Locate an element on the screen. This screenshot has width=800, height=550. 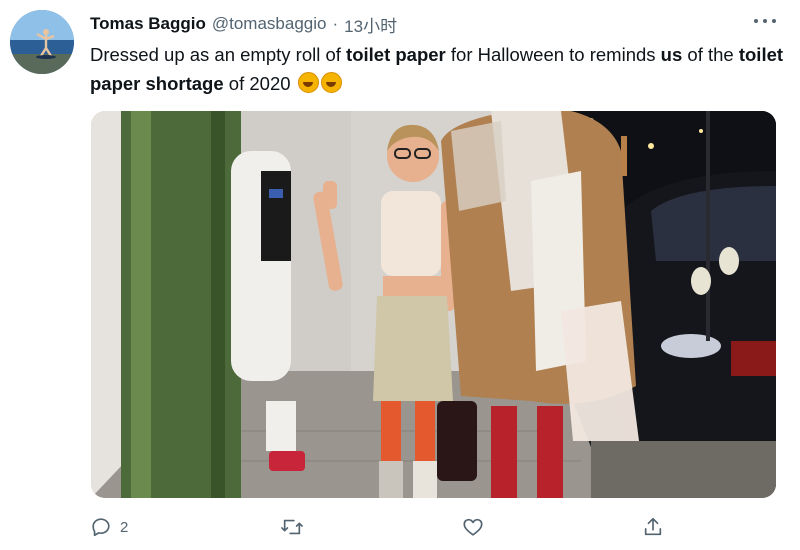
author-name: Tomas Baggio is located at coordinates (148, 24).